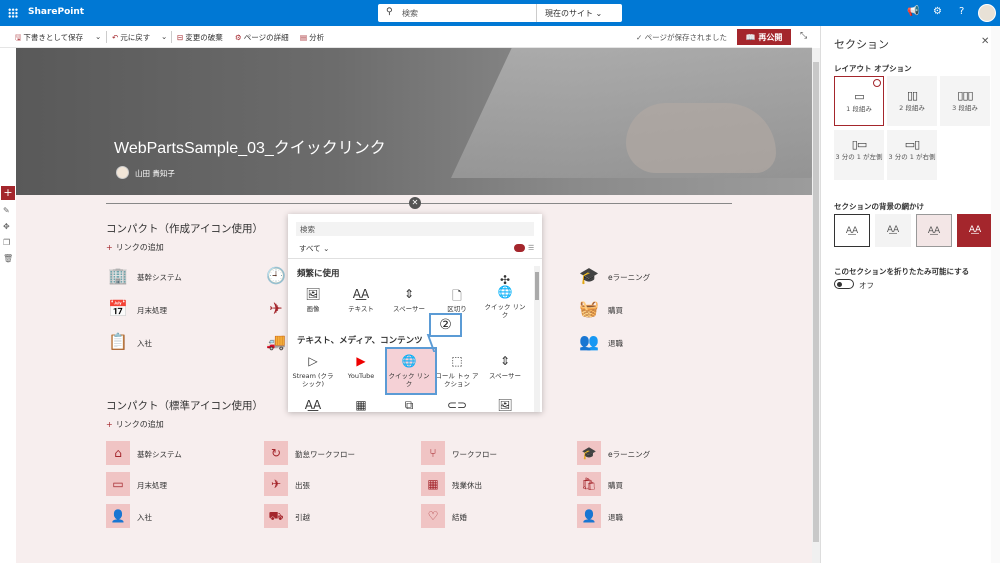 This screenshot has width=1000, height=563. I want to click on undo-button: ↶ 元に戻す, so click(131, 37).